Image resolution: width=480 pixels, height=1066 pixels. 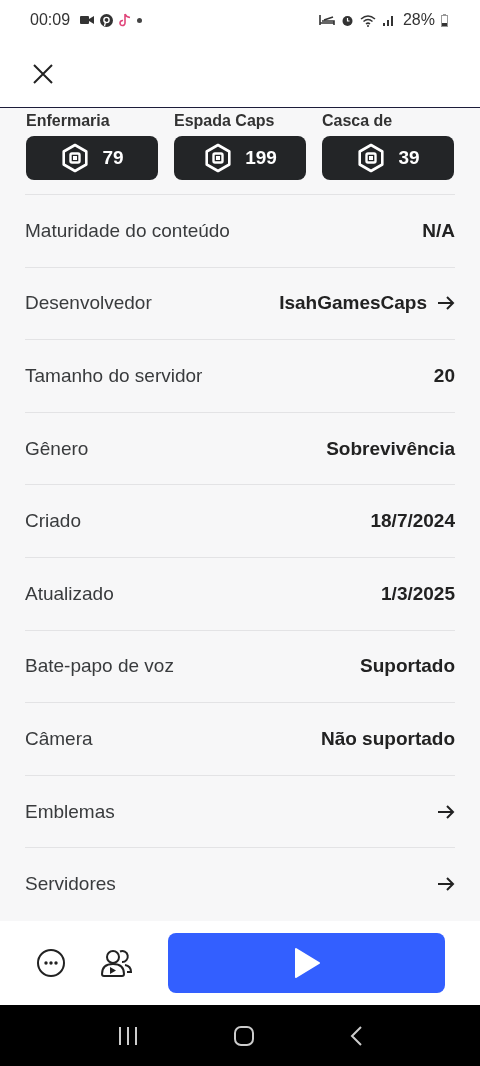 I want to click on battery-level: 28%, so click(x=418, y=20).